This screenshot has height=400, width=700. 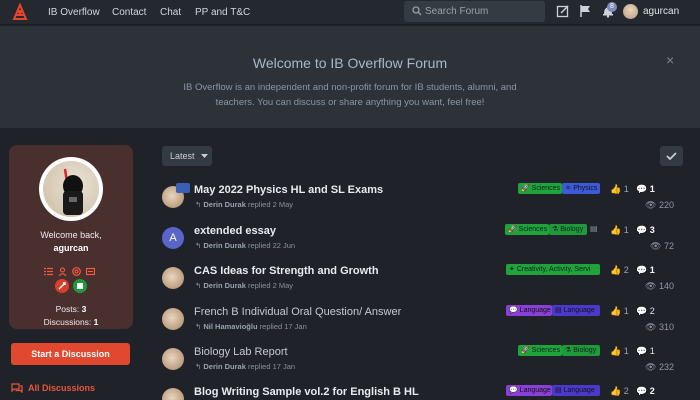 I want to click on ib-overflow-logo, so click(x=20, y=12).